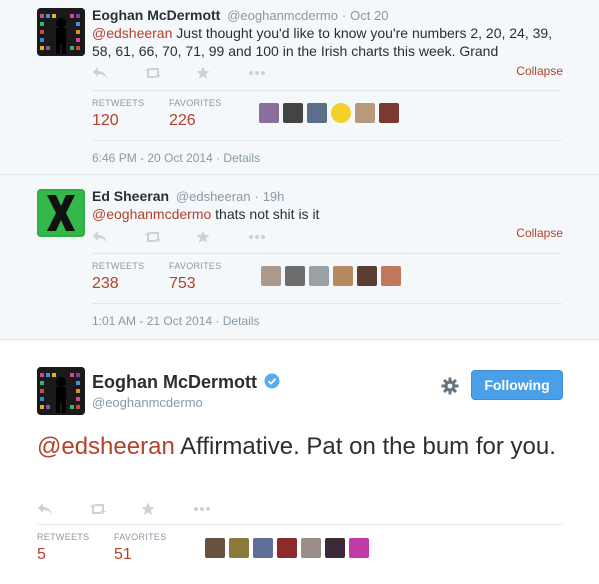 This screenshot has height=584, width=599. I want to click on timestamp: 1:01 AM - 21 Oct 2014, so click(152, 321).